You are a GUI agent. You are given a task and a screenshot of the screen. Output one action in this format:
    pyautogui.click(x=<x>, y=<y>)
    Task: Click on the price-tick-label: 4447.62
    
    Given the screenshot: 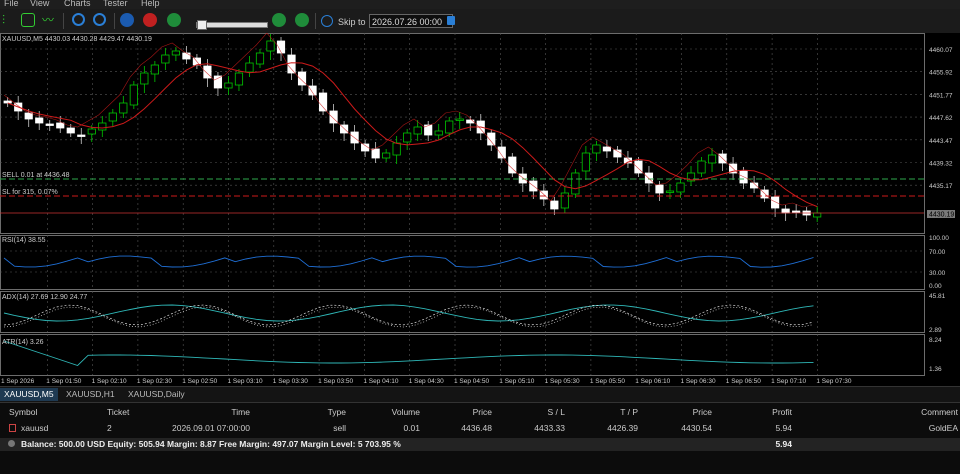 What is the action you would take?
    pyautogui.click(x=941, y=118)
    